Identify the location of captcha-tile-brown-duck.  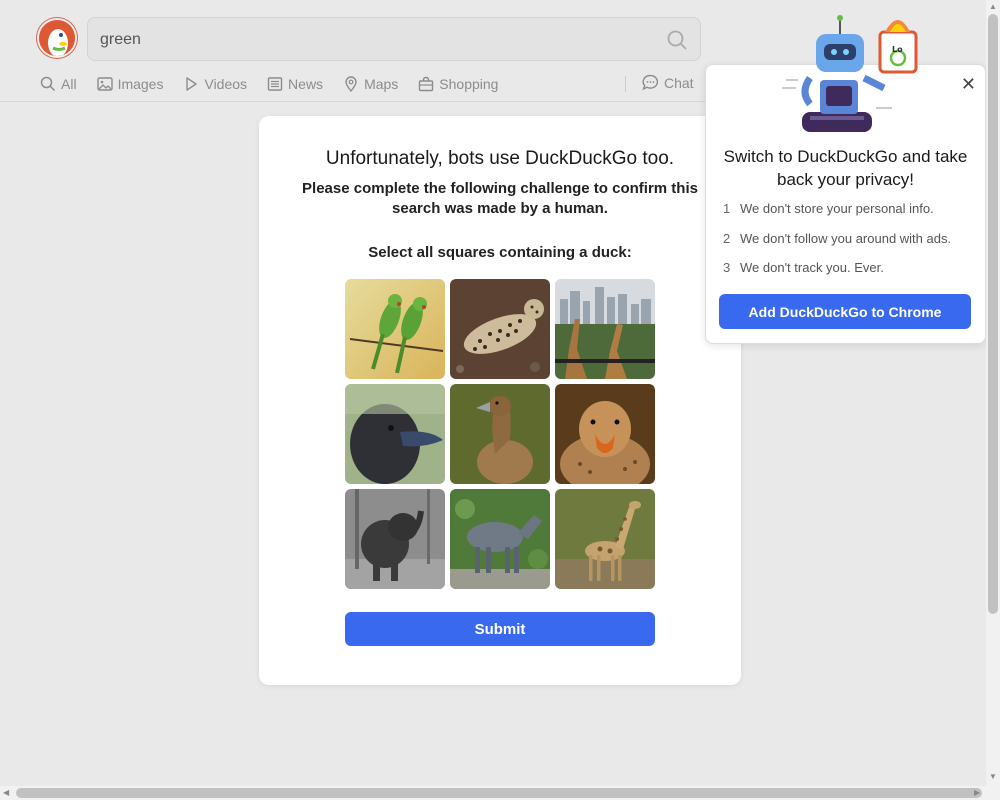
(500, 434).